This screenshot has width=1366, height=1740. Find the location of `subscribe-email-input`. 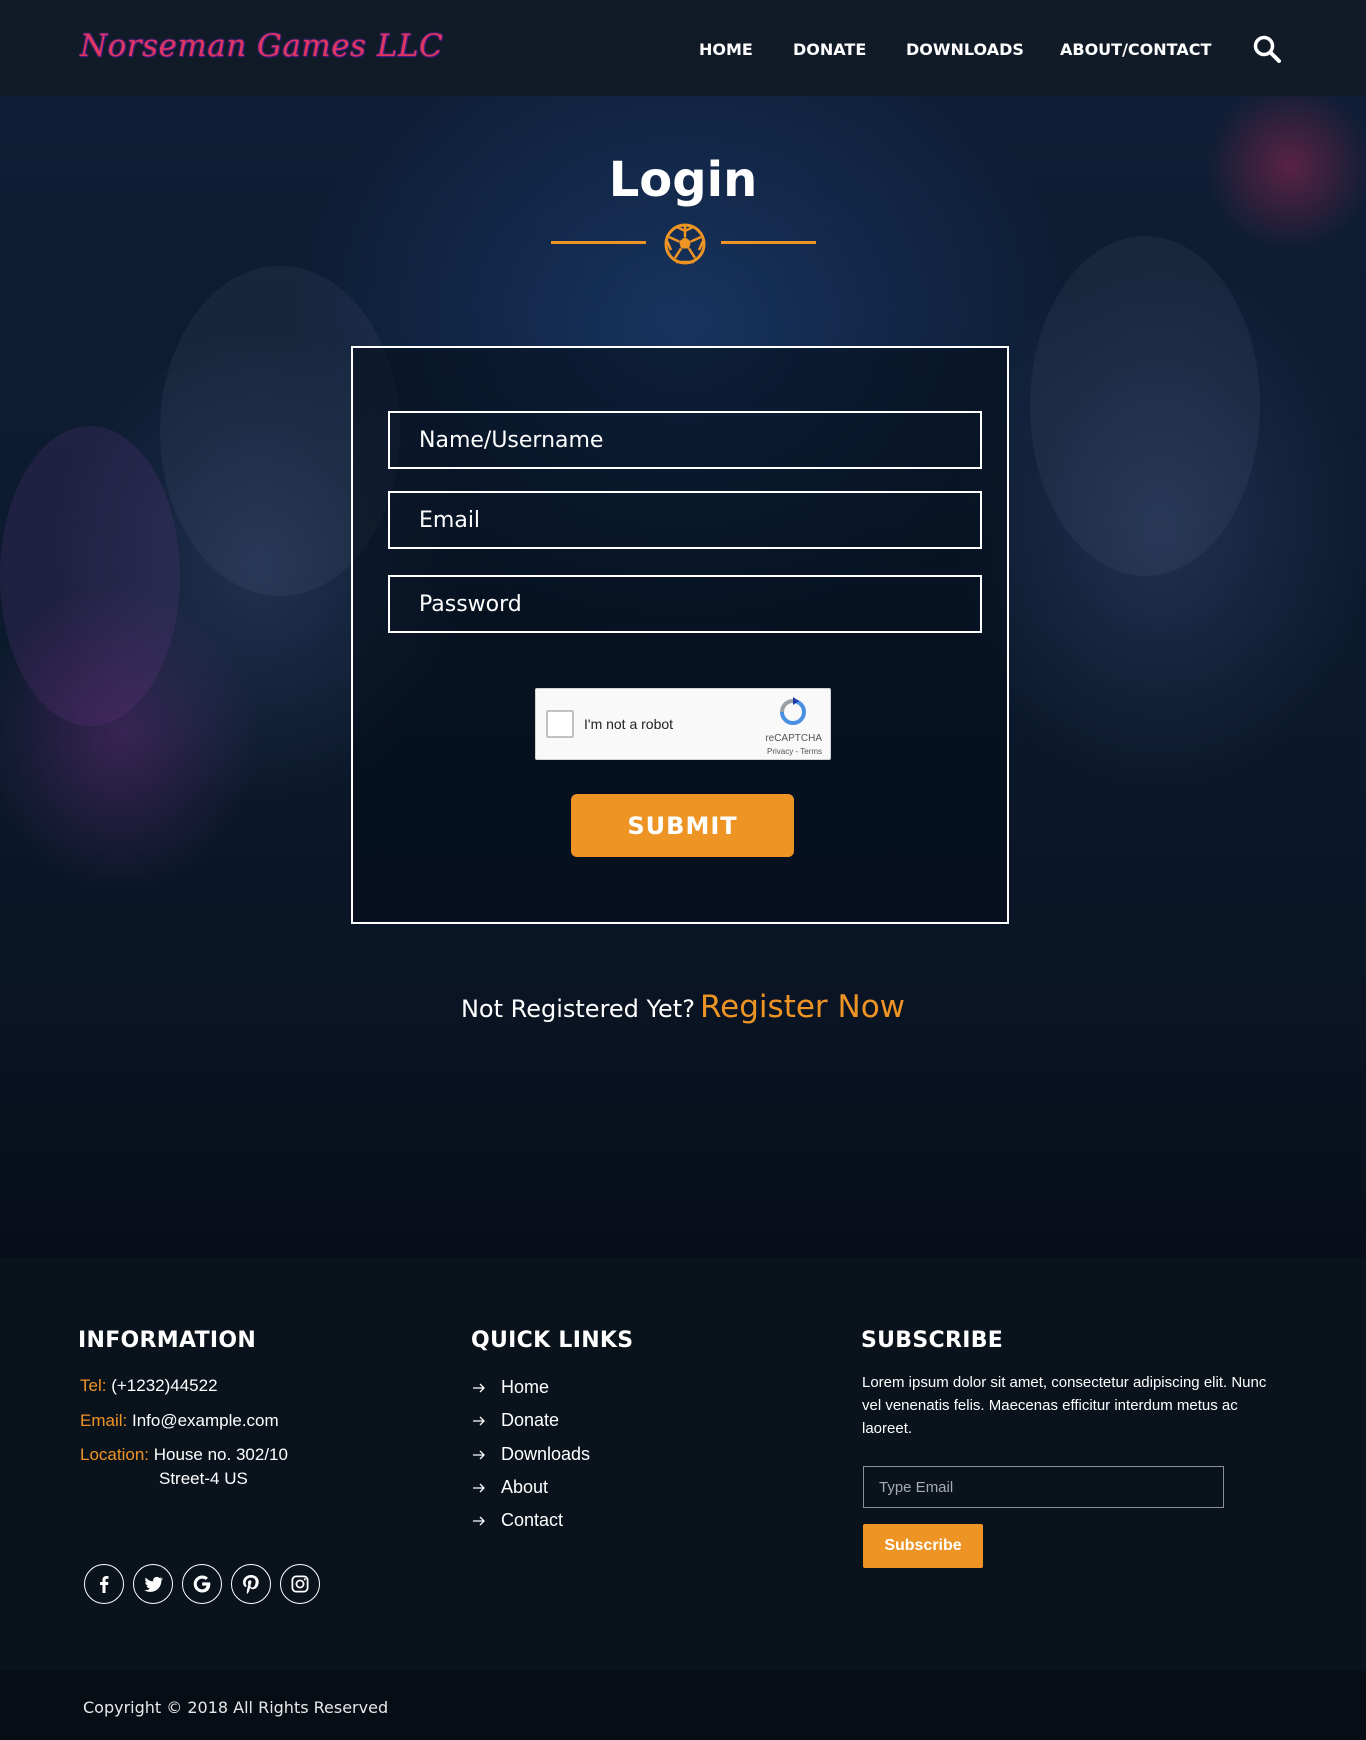

subscribe-email-input is located at coordinates (1043, 1487).